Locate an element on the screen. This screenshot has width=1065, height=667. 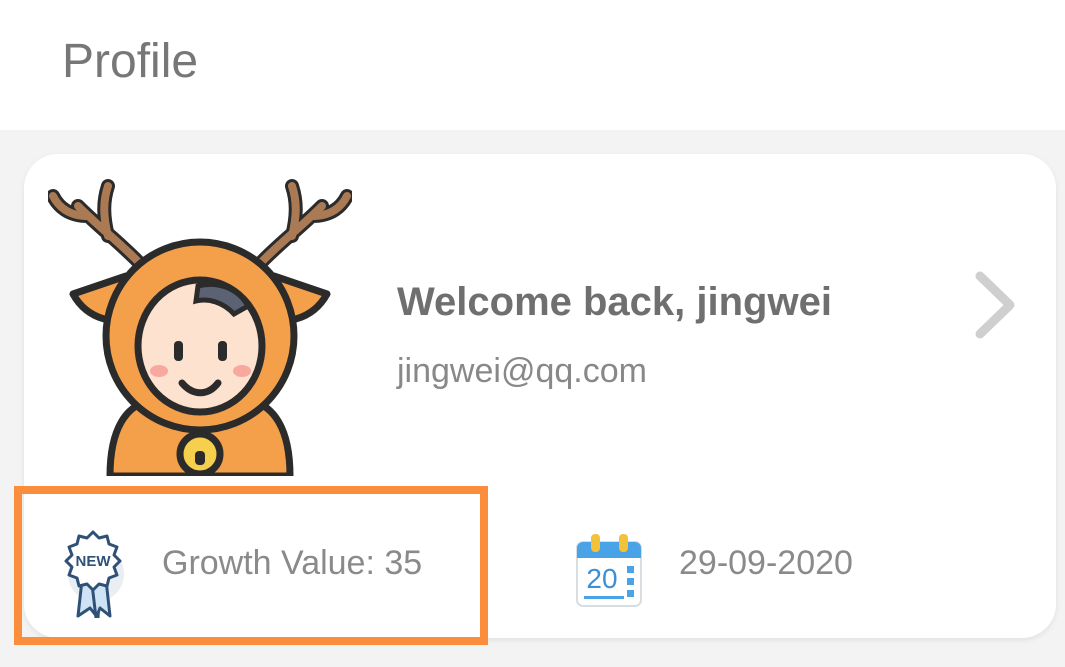
deer-avatar is located at coordinates (200, 327).